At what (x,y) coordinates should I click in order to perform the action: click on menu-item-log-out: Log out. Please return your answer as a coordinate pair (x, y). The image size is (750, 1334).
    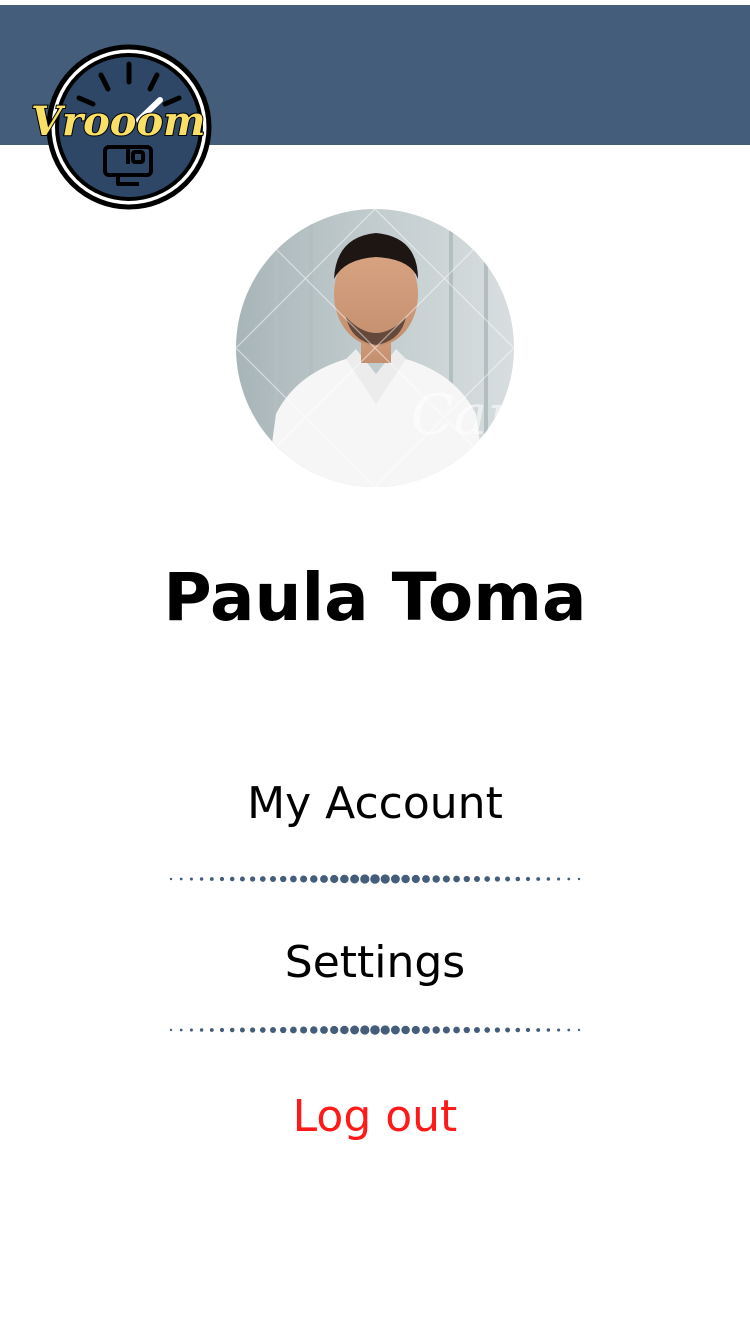
    Looking at the image, I should click on (375, 1117).